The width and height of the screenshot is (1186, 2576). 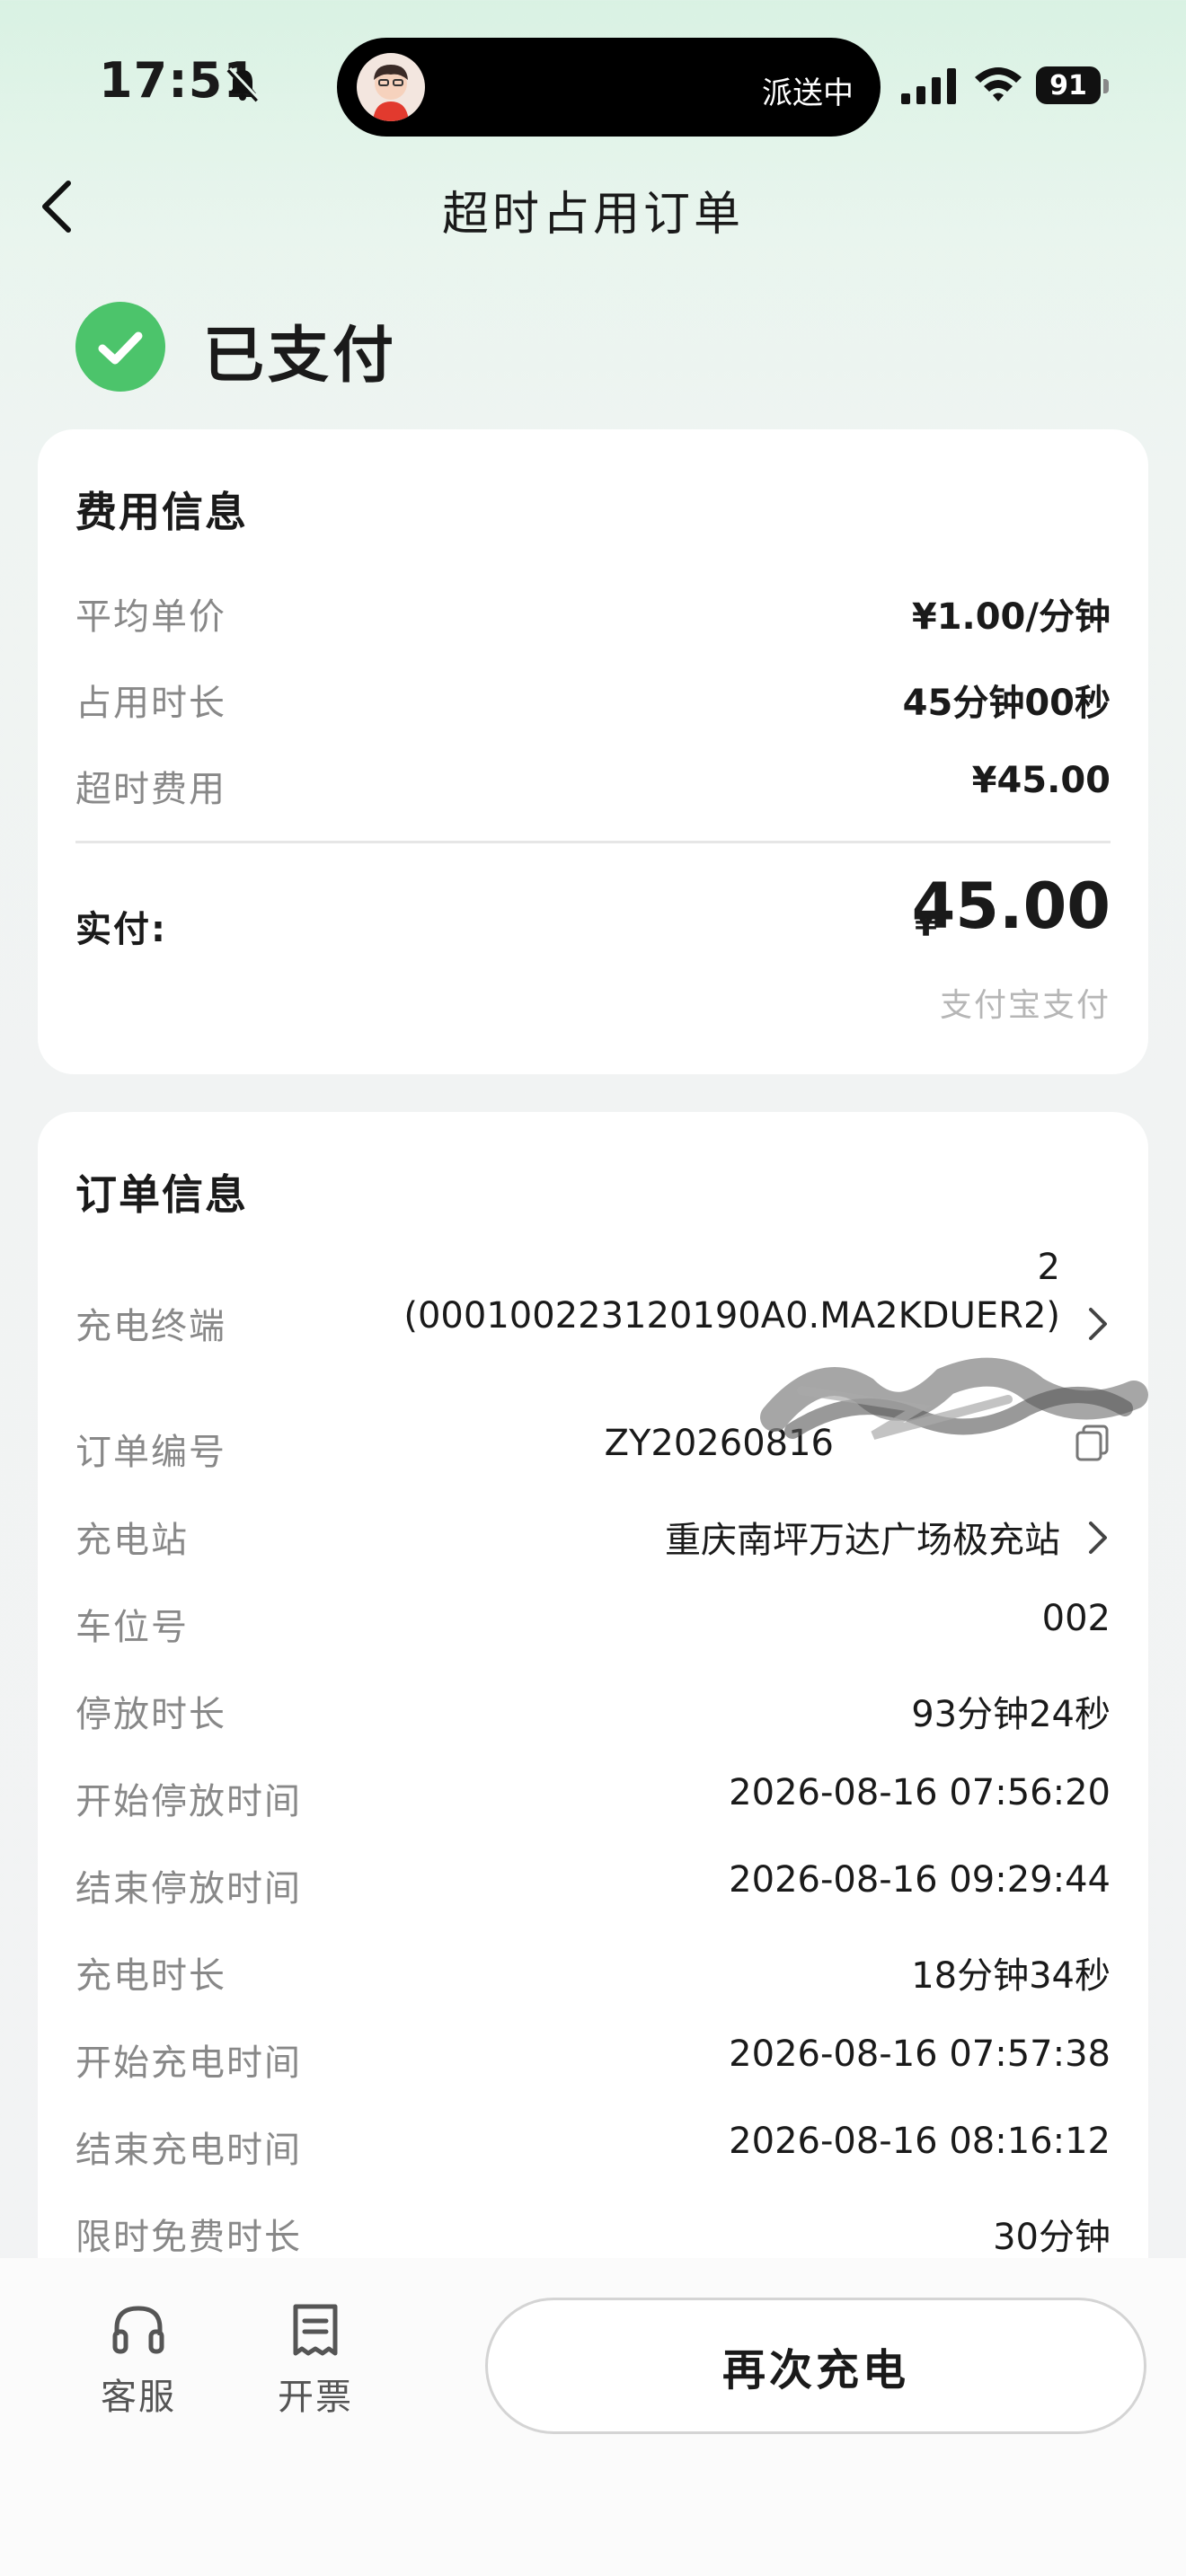 I want to click on order-detail-row: 开始充电时间 2026-08-16 07:57:38, so click(x=593, y=2060).